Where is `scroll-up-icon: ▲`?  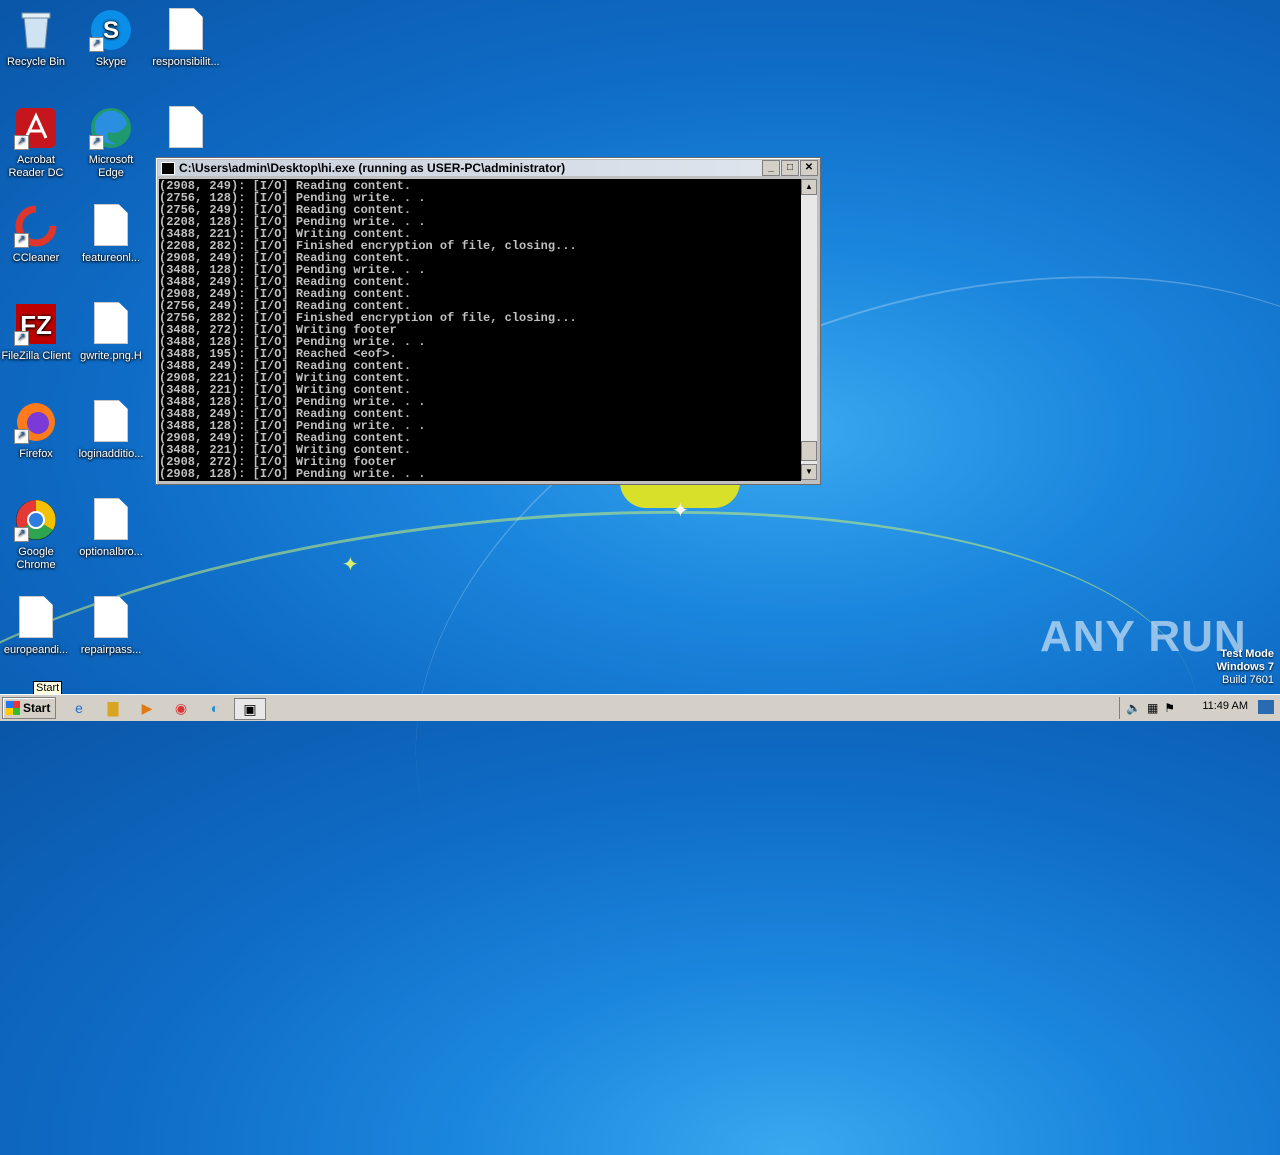 scroll-up-icon: ▲ is located at coordinates (809, 187).